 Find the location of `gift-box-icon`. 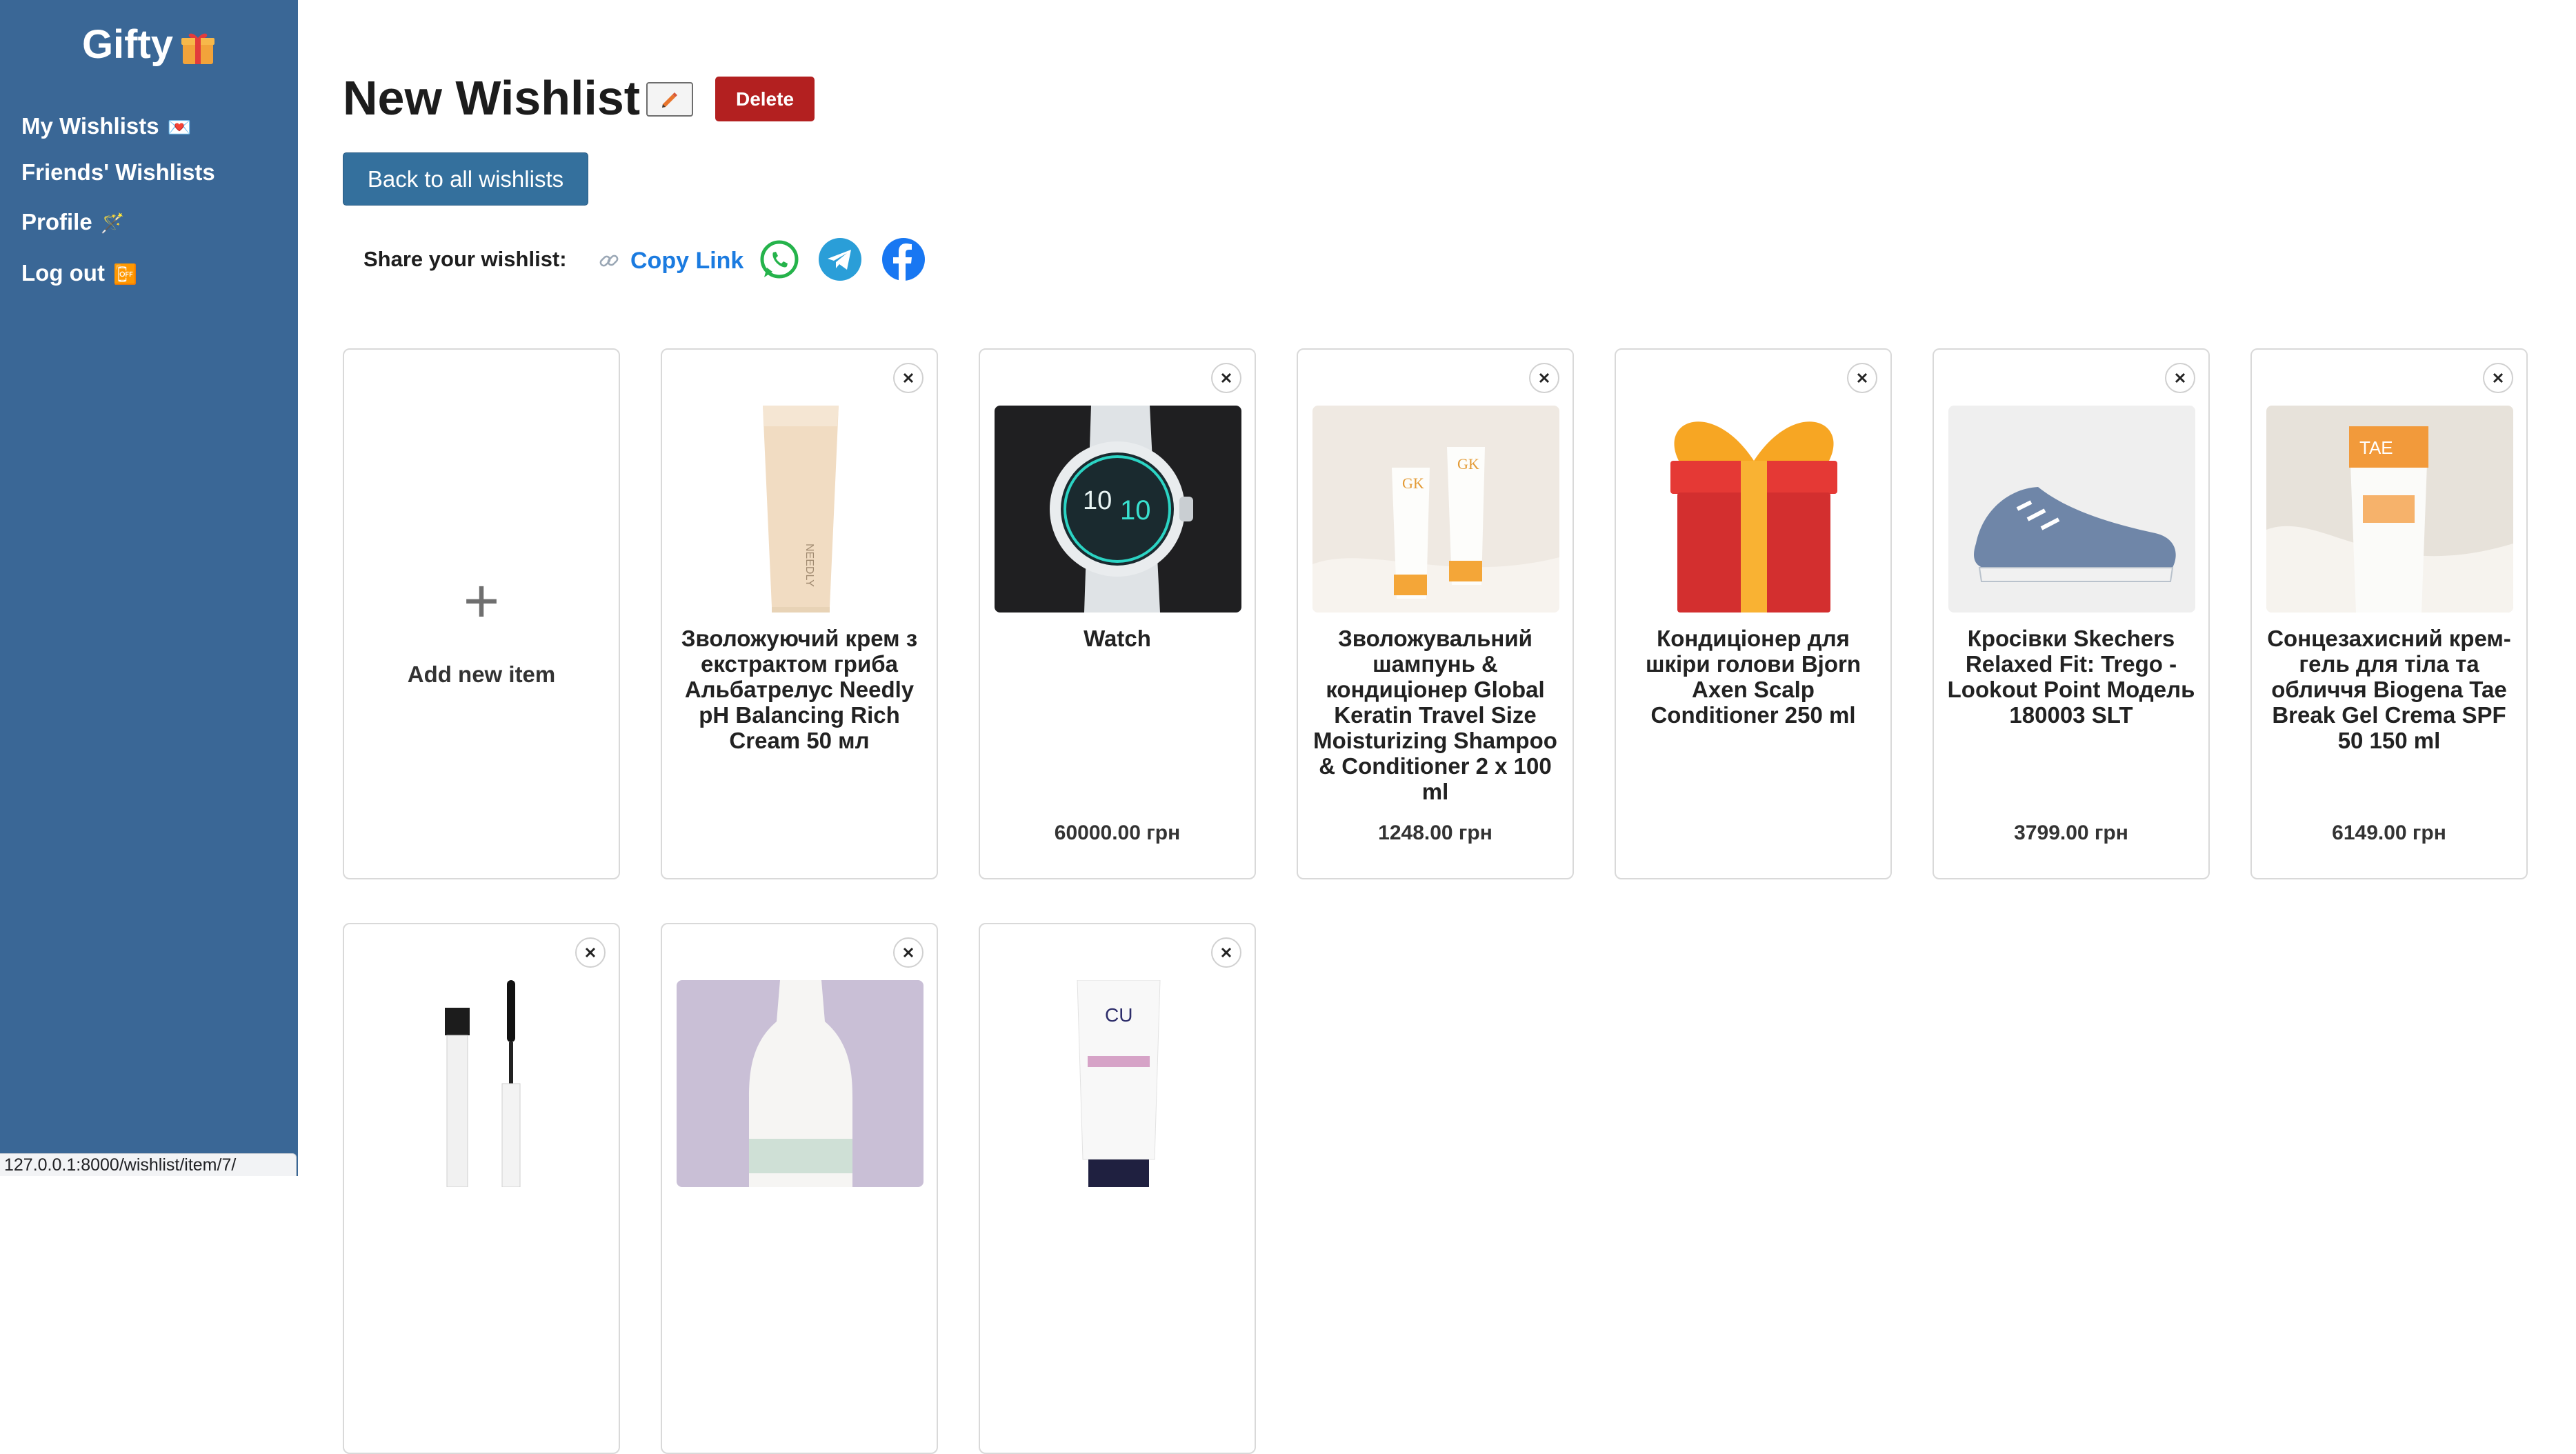

gift-box-icon is located at coordinates (1753, 509).